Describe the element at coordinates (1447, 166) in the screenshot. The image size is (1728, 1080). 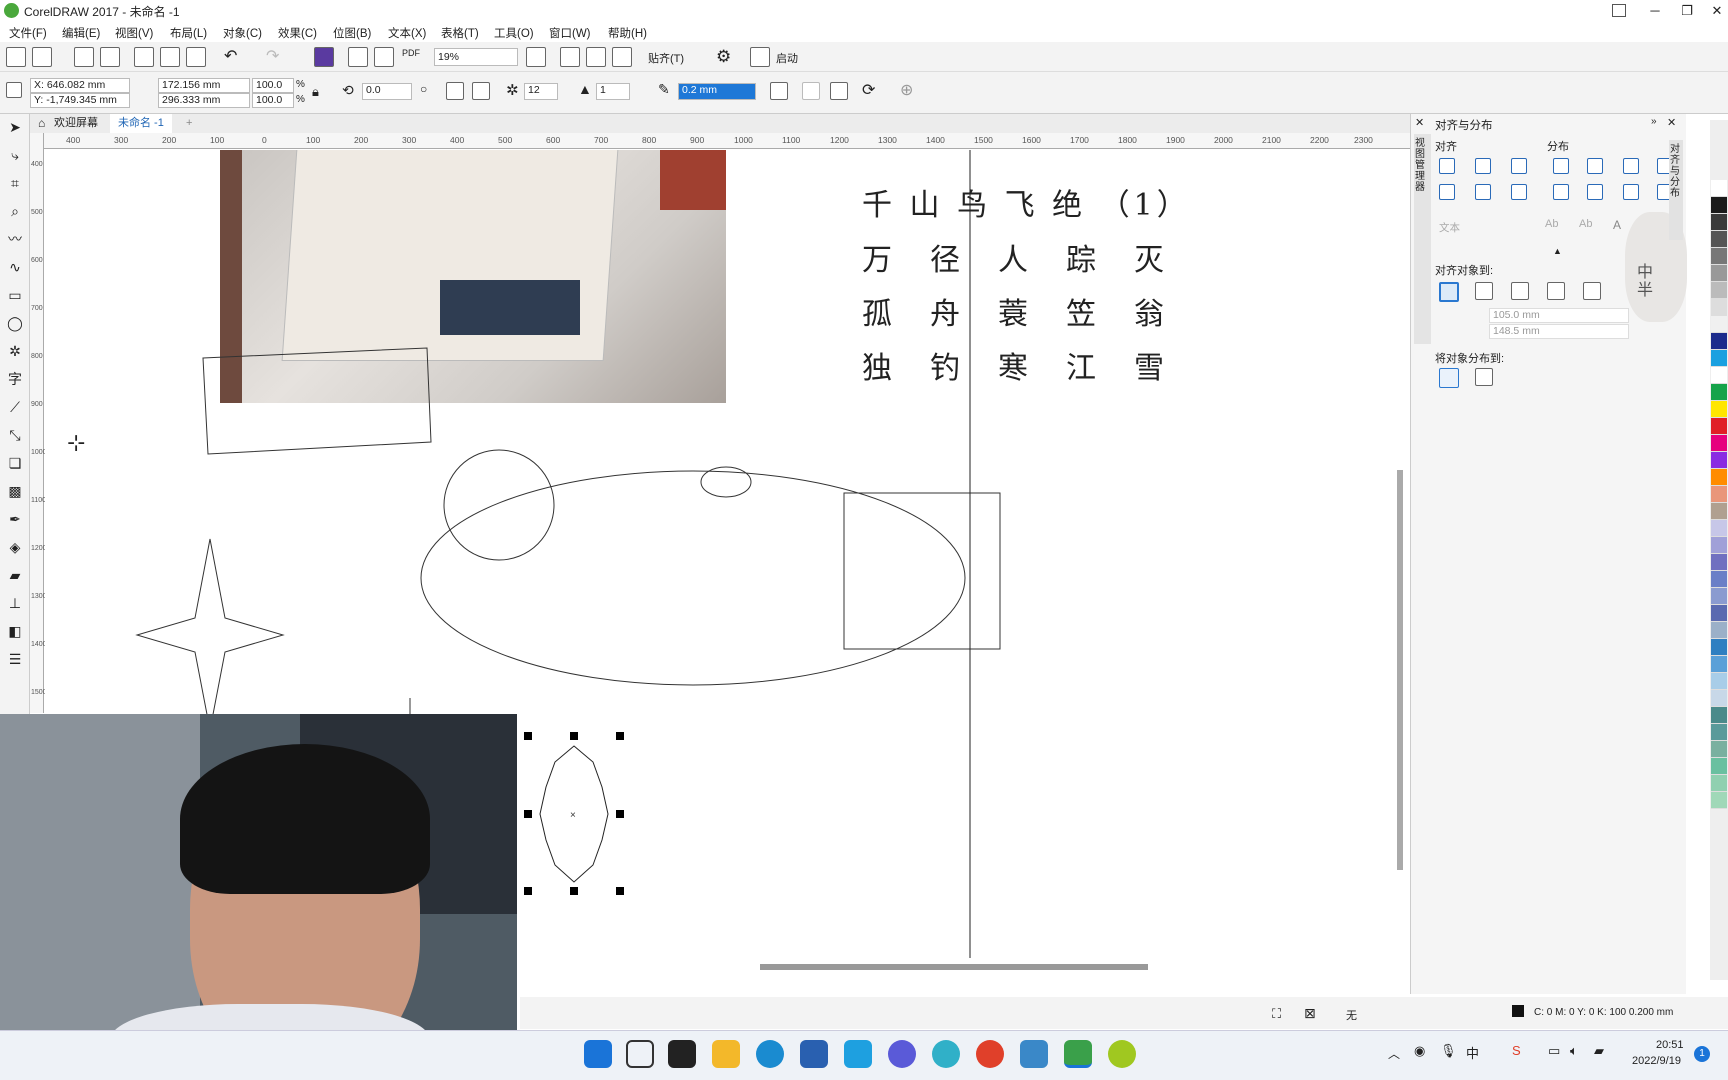
I see `align-left-icon` at that location.